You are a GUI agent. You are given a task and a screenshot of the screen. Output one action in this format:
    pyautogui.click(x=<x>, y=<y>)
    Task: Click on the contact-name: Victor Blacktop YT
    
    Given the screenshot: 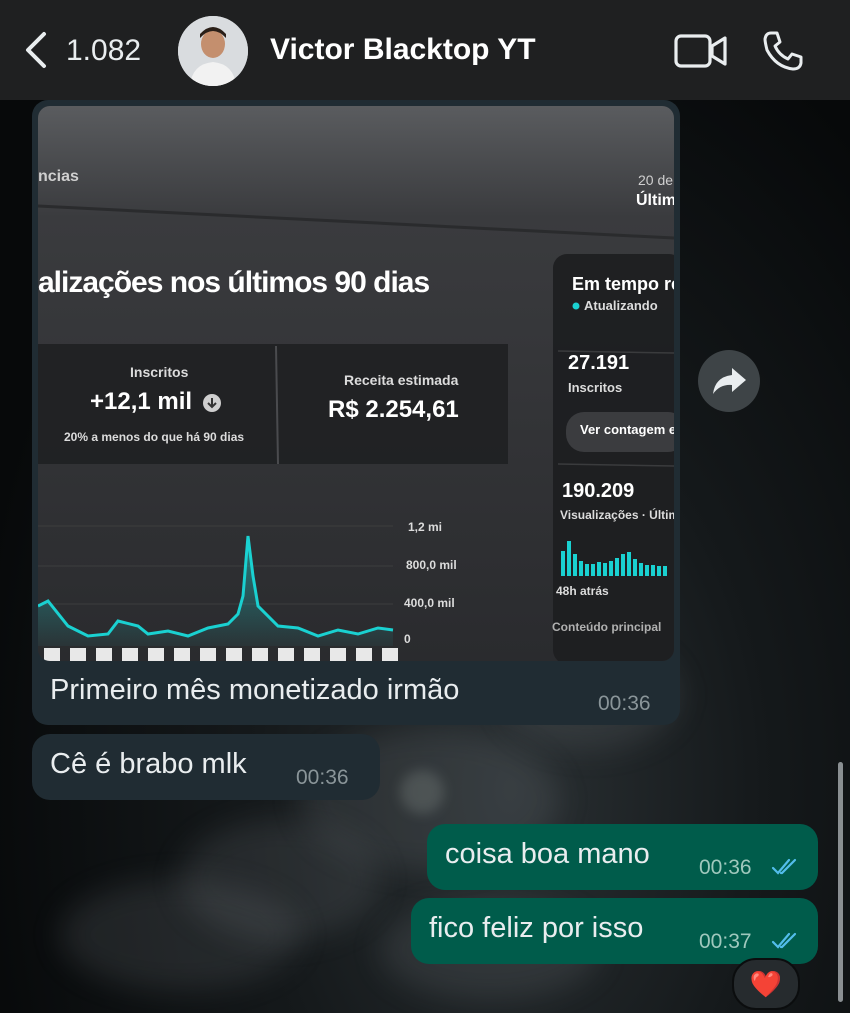 What is the action you would take?
    pyautogui.click(x=403, y=50)
    